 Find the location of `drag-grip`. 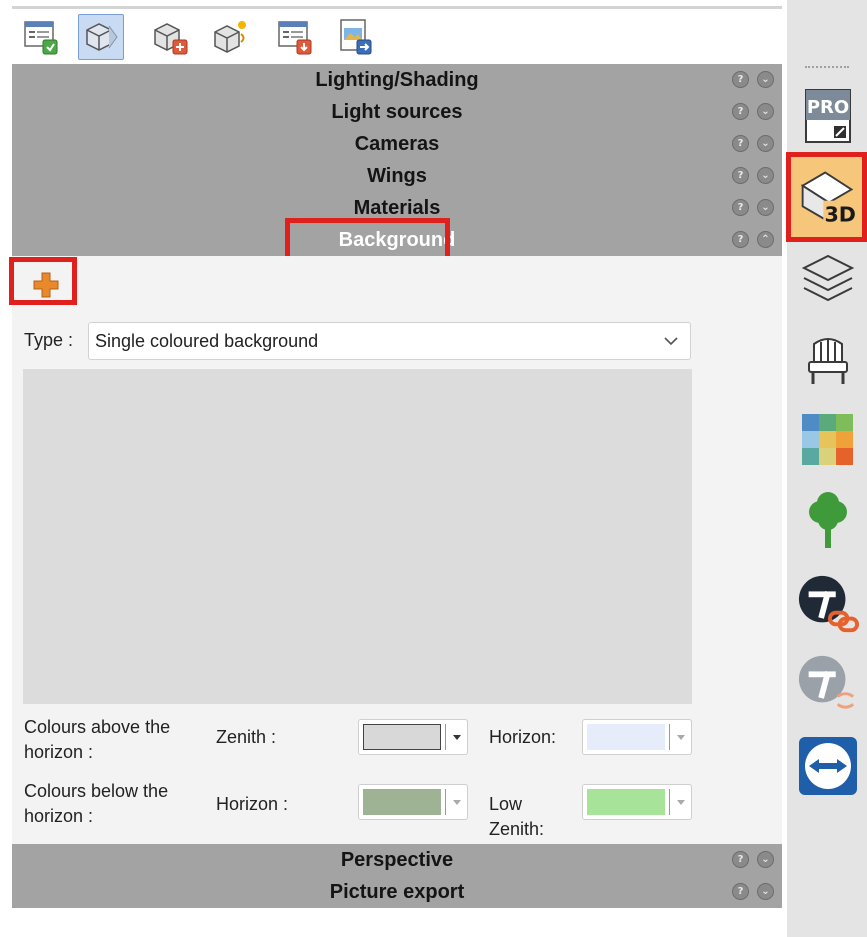

drag-grip is located at coordinates (827, 67).